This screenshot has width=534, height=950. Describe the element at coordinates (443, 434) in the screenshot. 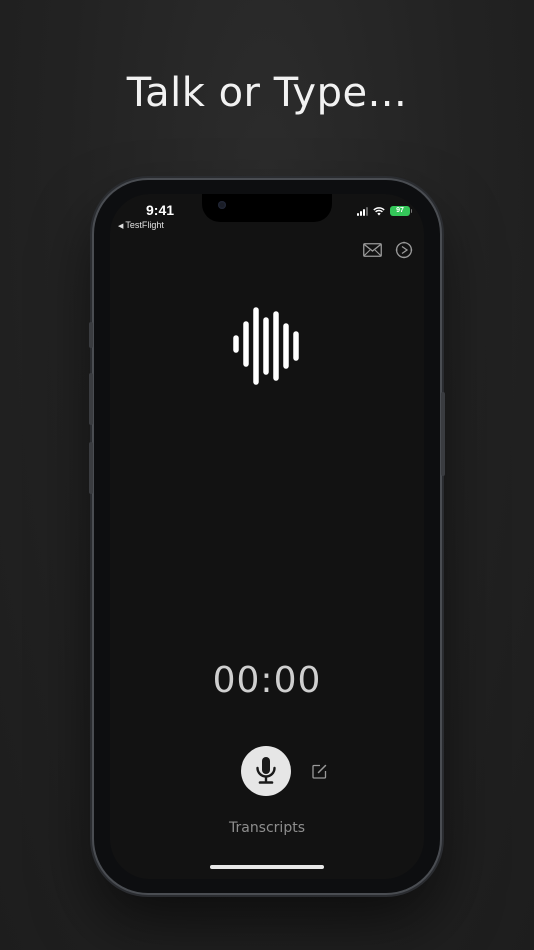

I see `power-button` at that location.